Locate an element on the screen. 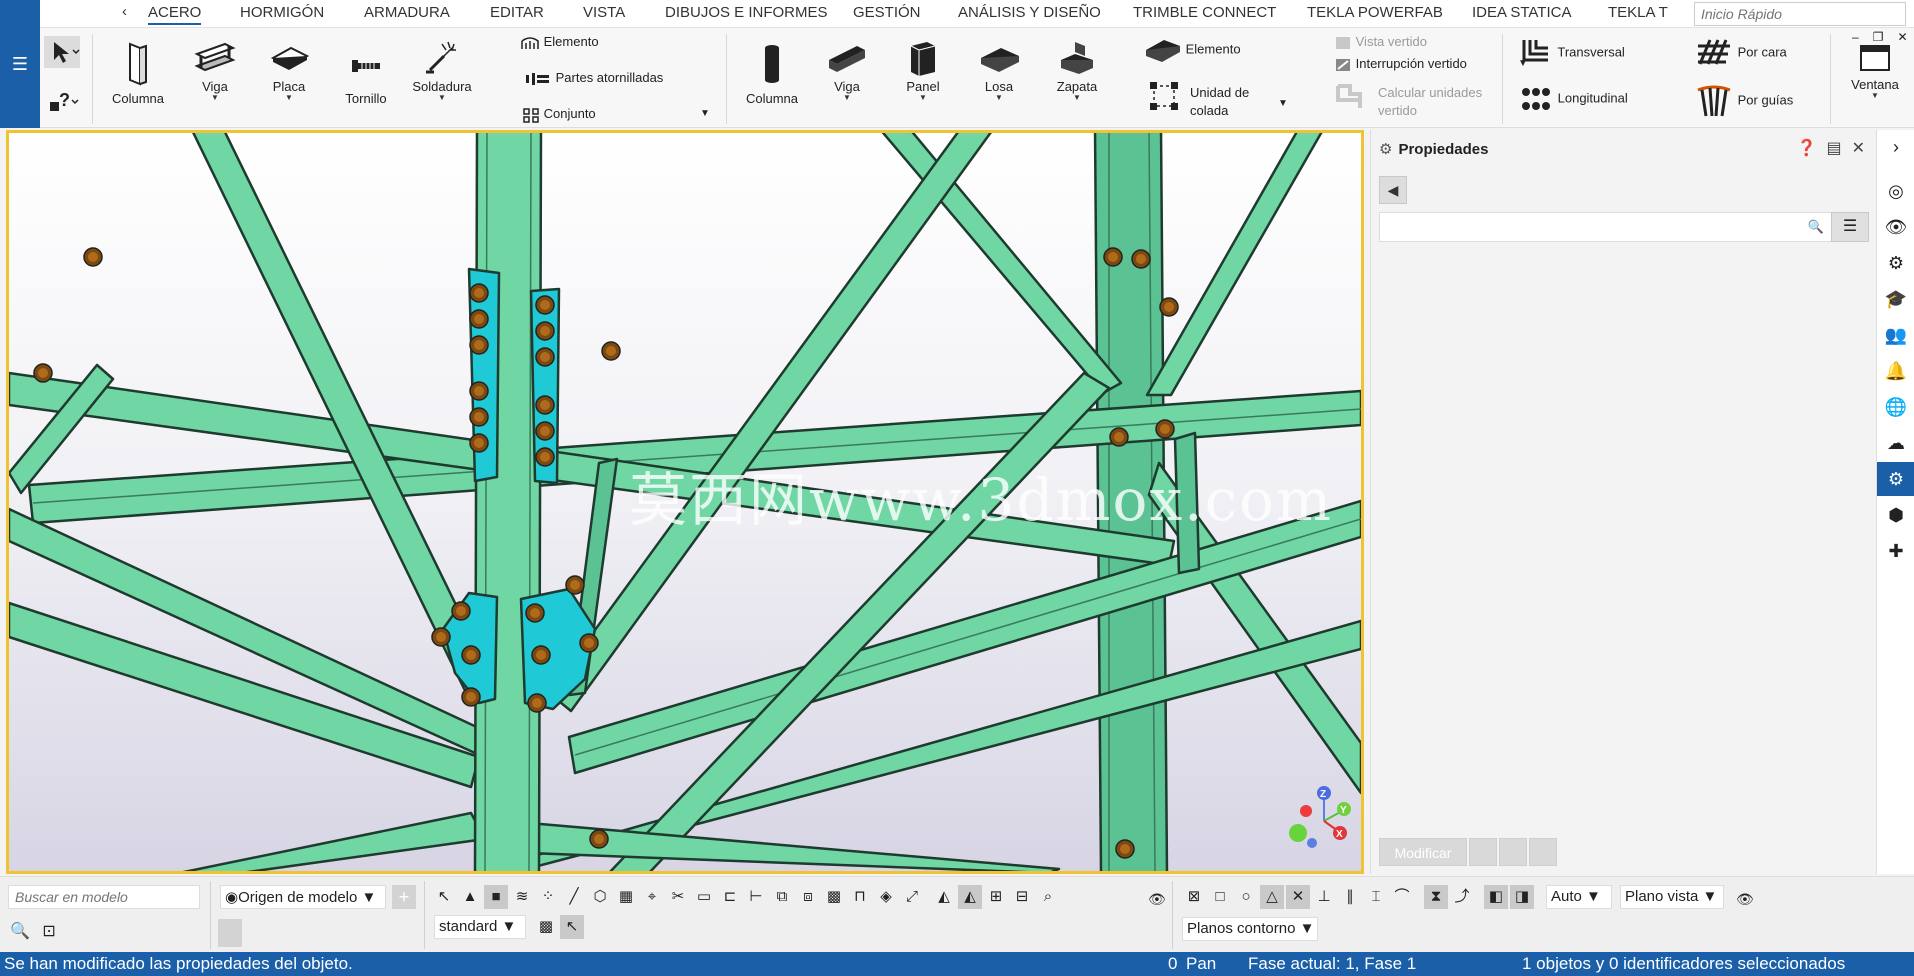  select-welds-icon: ≋ is located at coordinates (522, 897).